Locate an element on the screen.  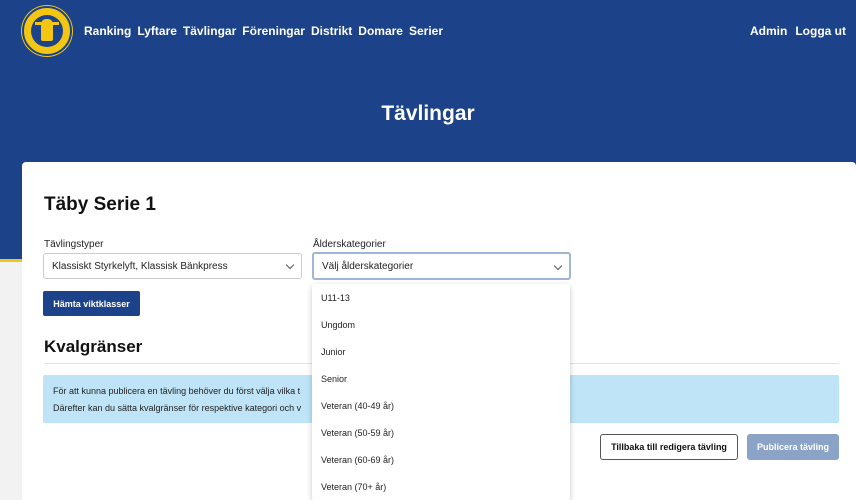
federation-logo is located at coordinates (47, 31).